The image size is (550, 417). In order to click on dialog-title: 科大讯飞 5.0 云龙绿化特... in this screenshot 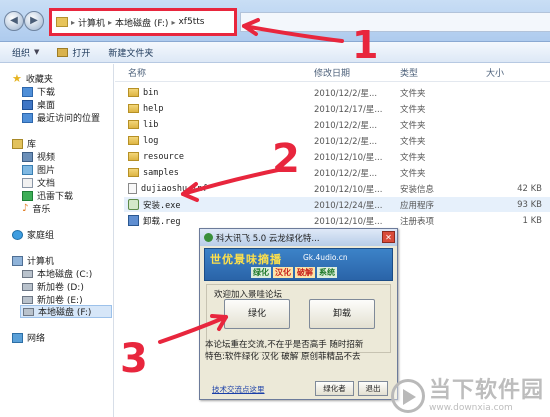, I will do `click(268, 238)`.